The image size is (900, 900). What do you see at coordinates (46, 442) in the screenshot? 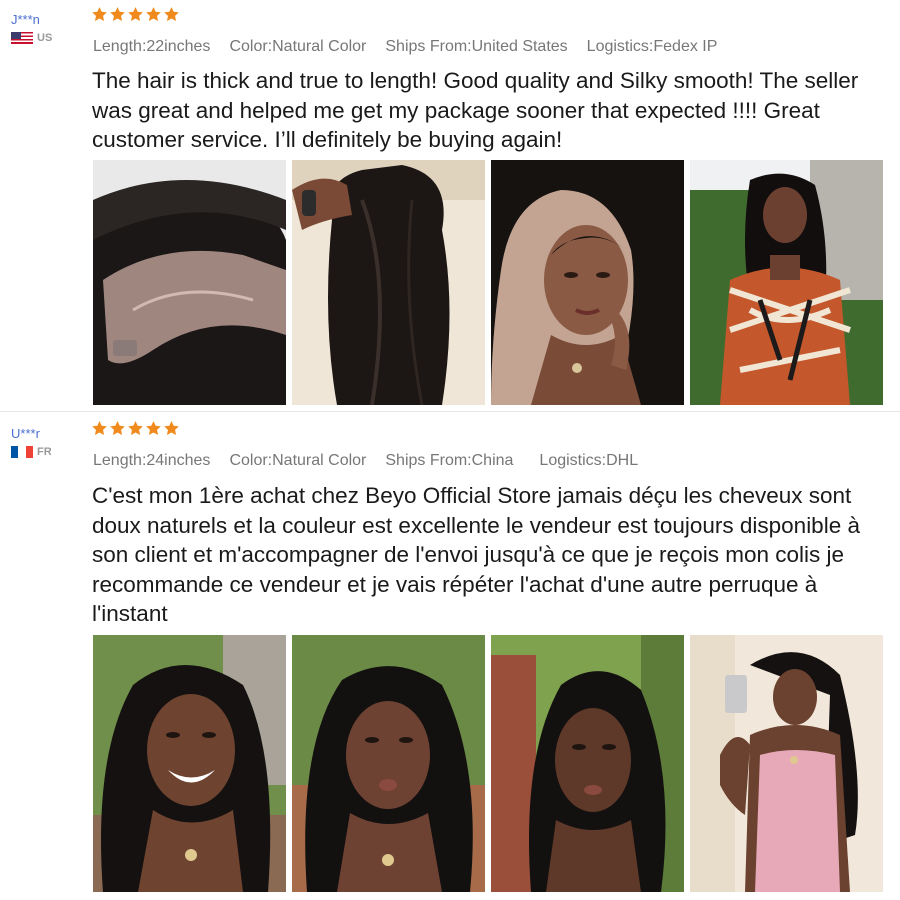
I see `reviewer-info: U***r FR` at bounding box center [46, 442].